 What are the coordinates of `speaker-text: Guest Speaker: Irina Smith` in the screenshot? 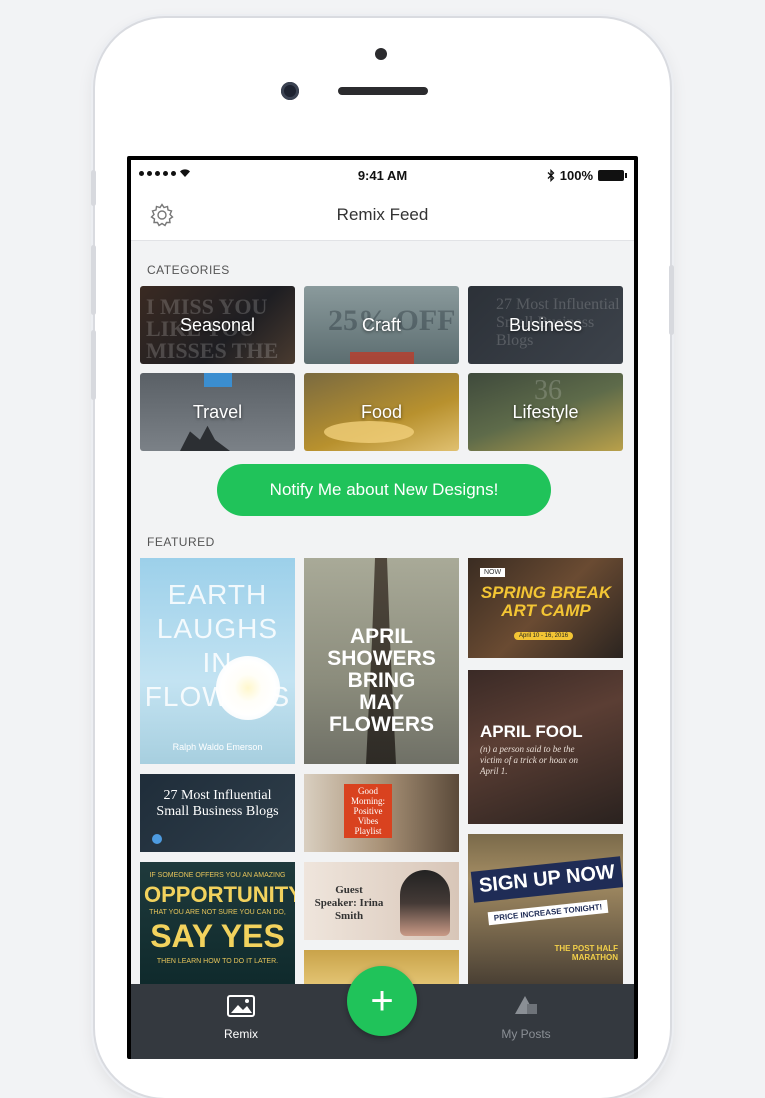 It's located at (349, 903).